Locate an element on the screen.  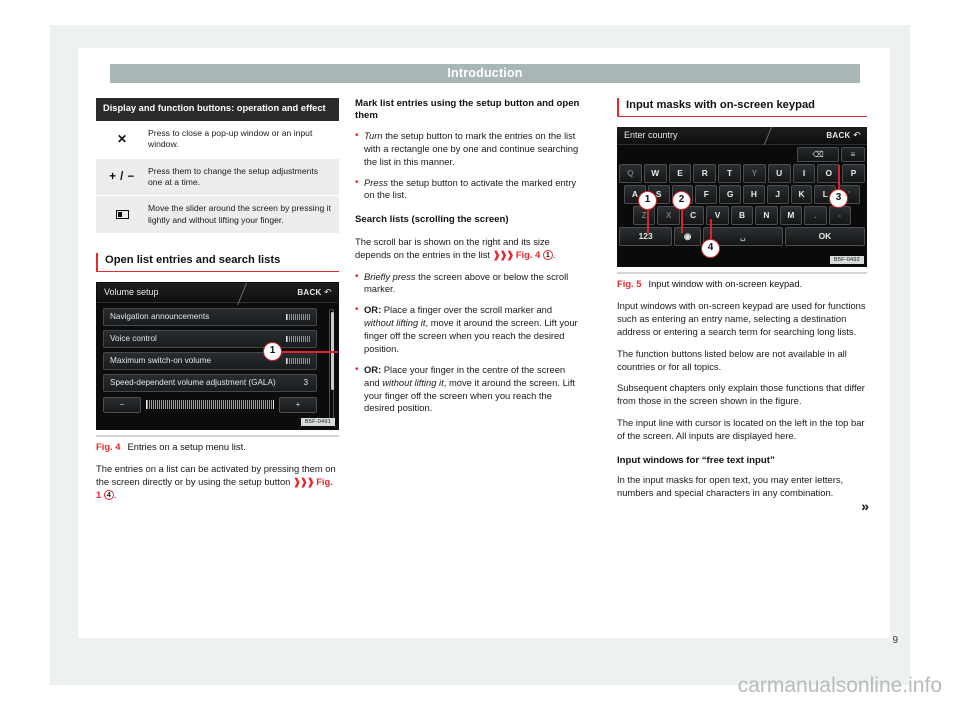
back-arrow-icon: ↶ is located at coordinates (857, 135).